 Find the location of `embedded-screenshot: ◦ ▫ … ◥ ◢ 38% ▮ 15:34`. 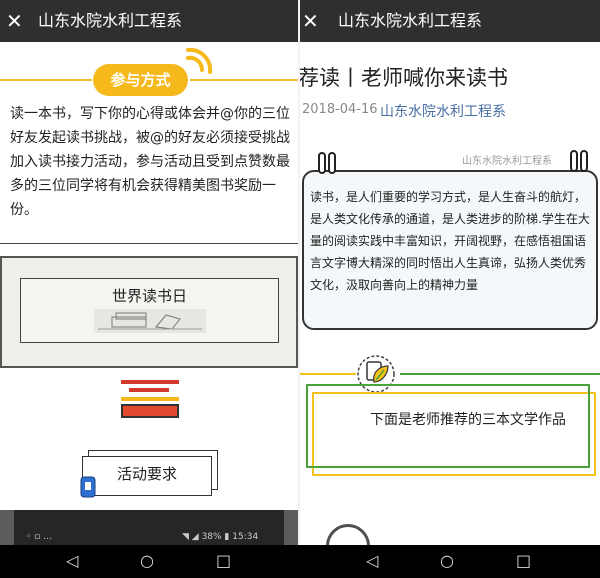

embedded-screenshot: ◦ ▫ … ◥ ◢ 38% ▮ 15:34 is located at coordinates (150, 527).